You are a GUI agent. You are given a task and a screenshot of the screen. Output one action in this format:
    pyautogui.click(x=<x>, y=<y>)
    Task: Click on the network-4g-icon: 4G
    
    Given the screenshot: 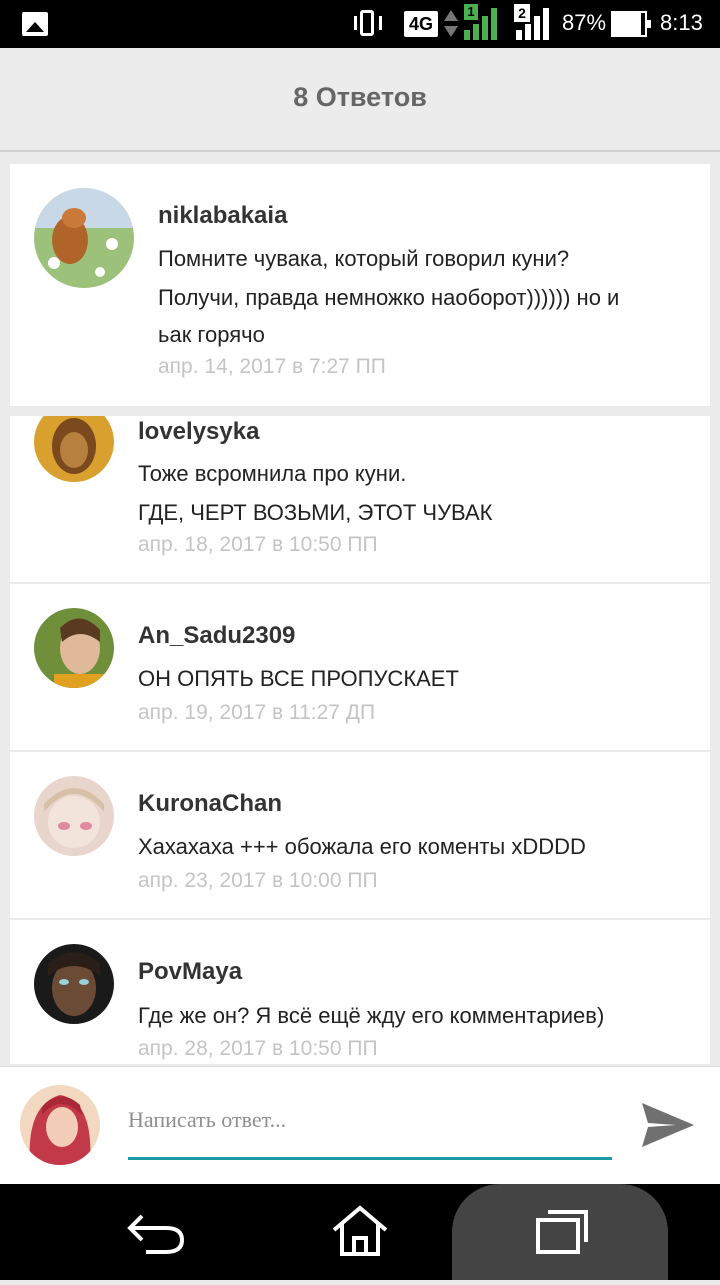 What is the action you would take?
    pyautogui.click(x=421, y=24)
    